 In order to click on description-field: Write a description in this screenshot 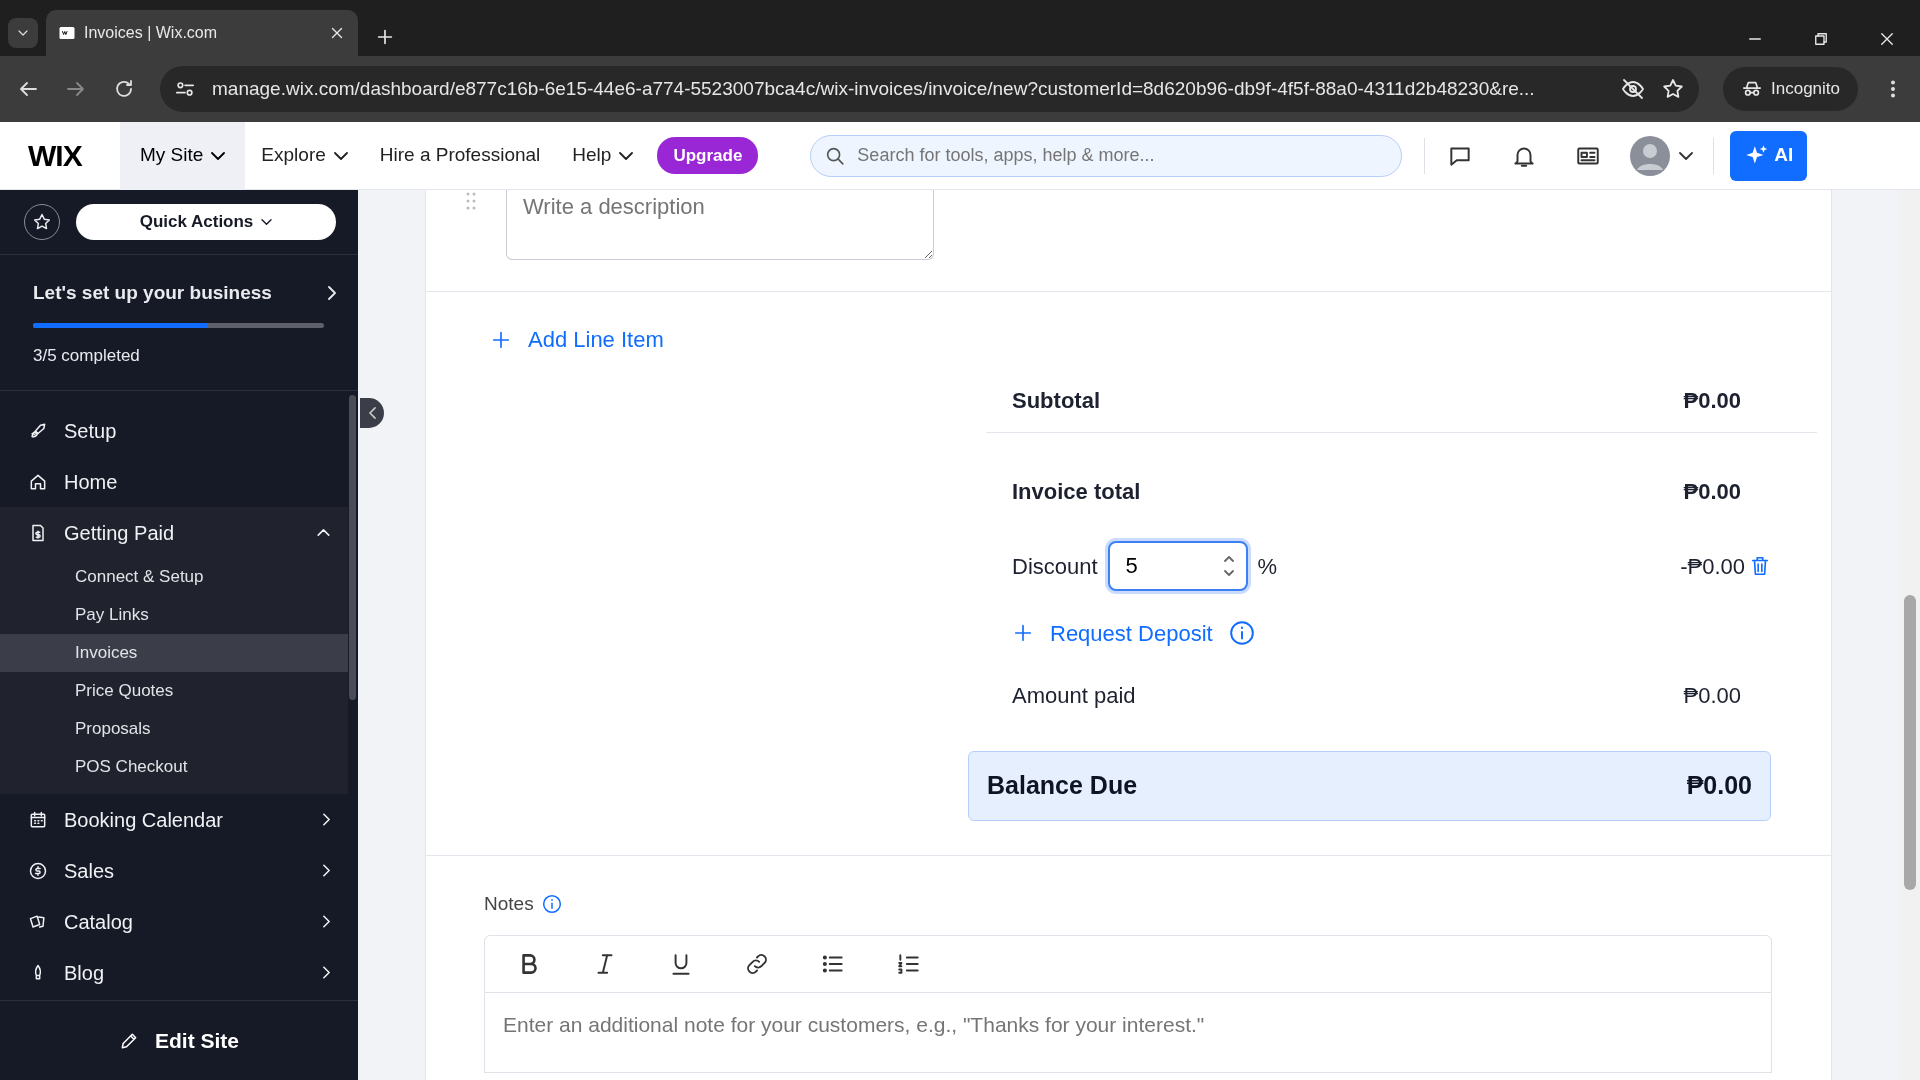, I will do `click(720, 225)`.